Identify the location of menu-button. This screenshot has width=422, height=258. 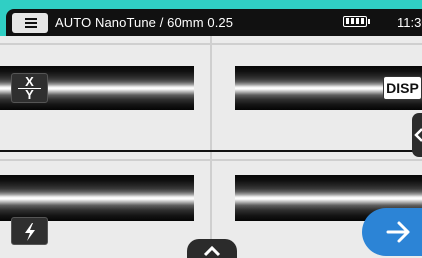
(30, 23).